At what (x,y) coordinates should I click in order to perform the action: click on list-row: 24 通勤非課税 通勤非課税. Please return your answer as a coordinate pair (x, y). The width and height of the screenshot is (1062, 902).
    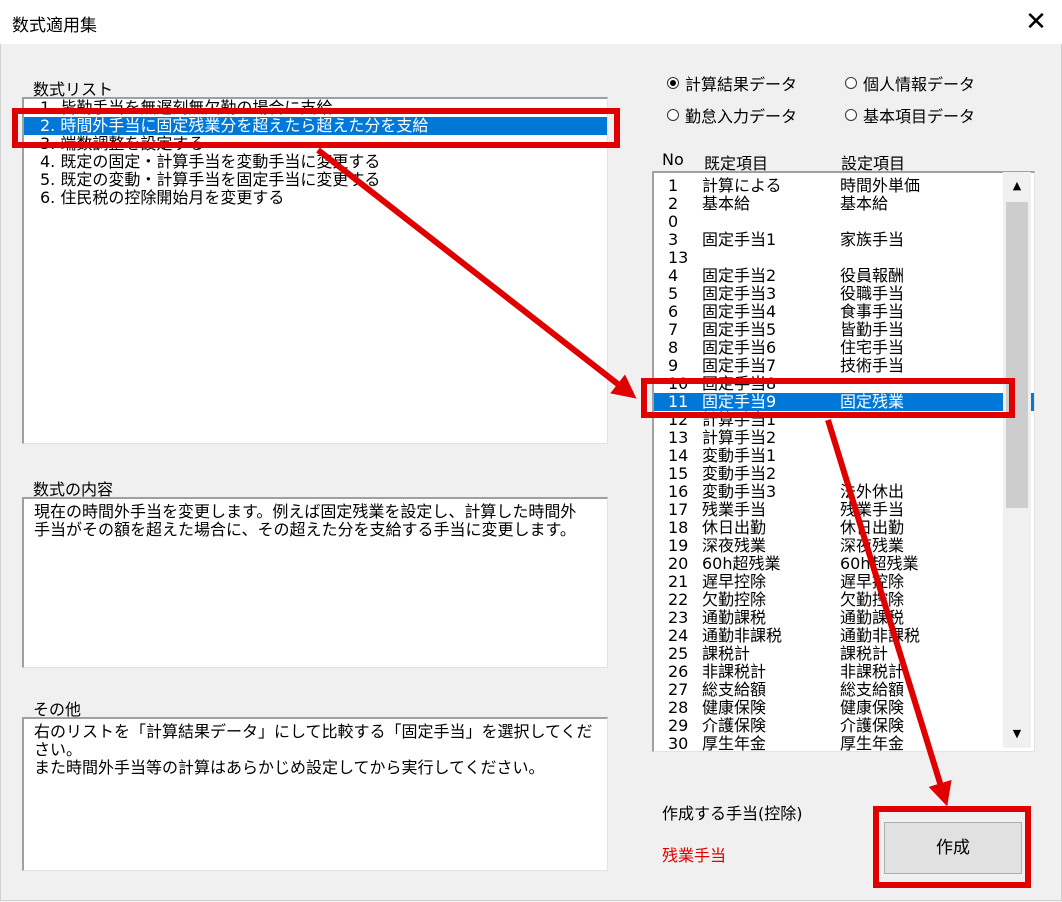
    Looking at the image, I should click on (844, 636).